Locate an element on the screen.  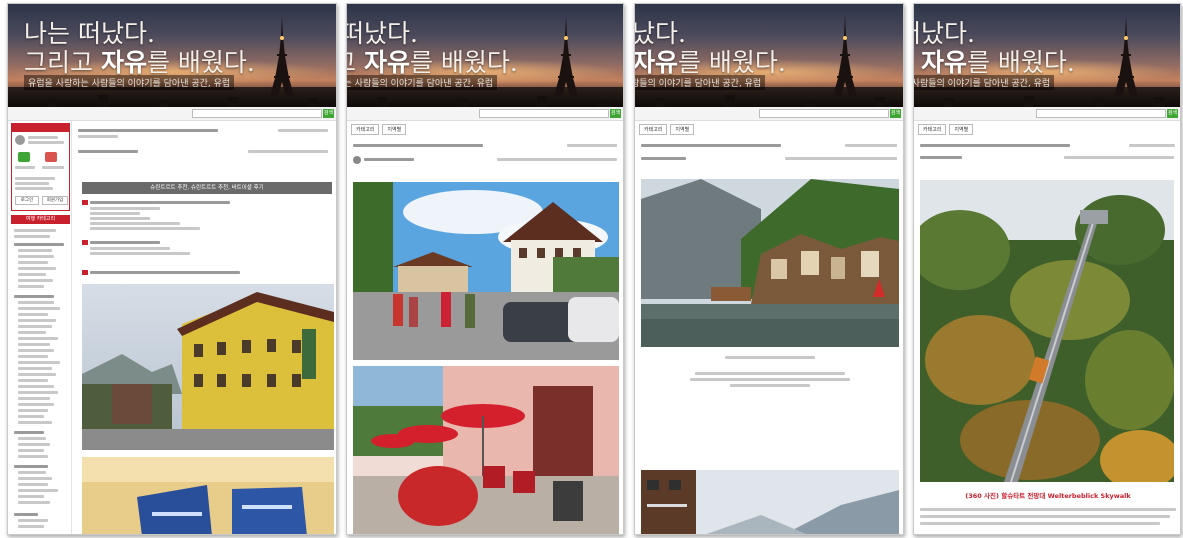
skywalk-funicular-photo is located at coordinates (1047, 331).